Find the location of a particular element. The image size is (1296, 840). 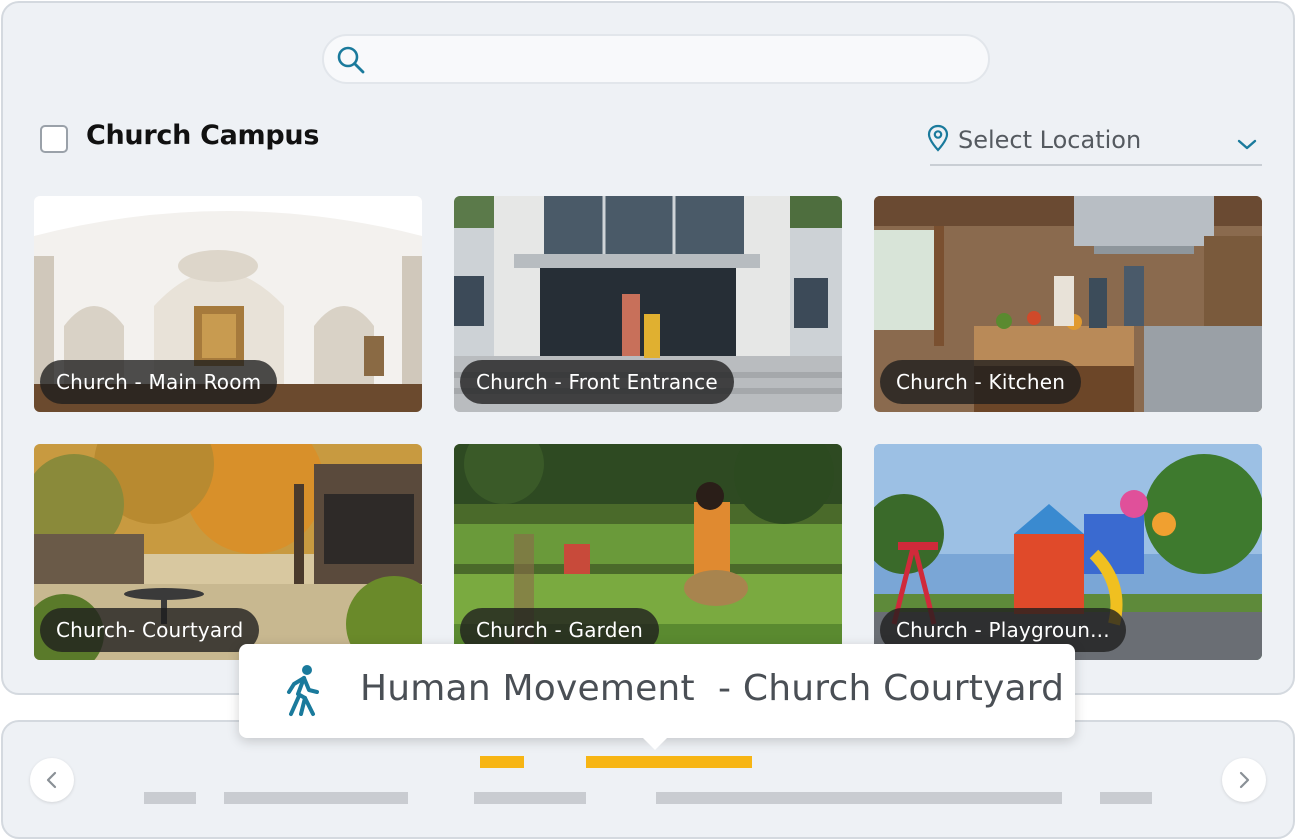

event-tooltip: Human Movement - Church Courtyard is located at coordinates (657, 697).